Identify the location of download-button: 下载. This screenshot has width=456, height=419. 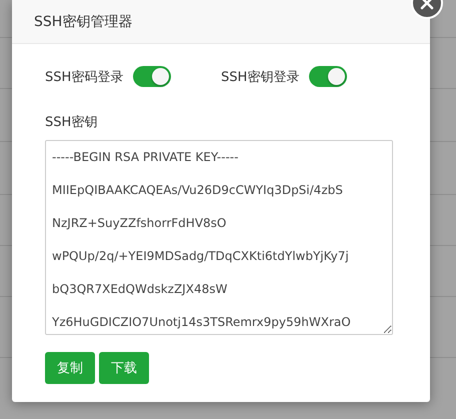
(124, 368).